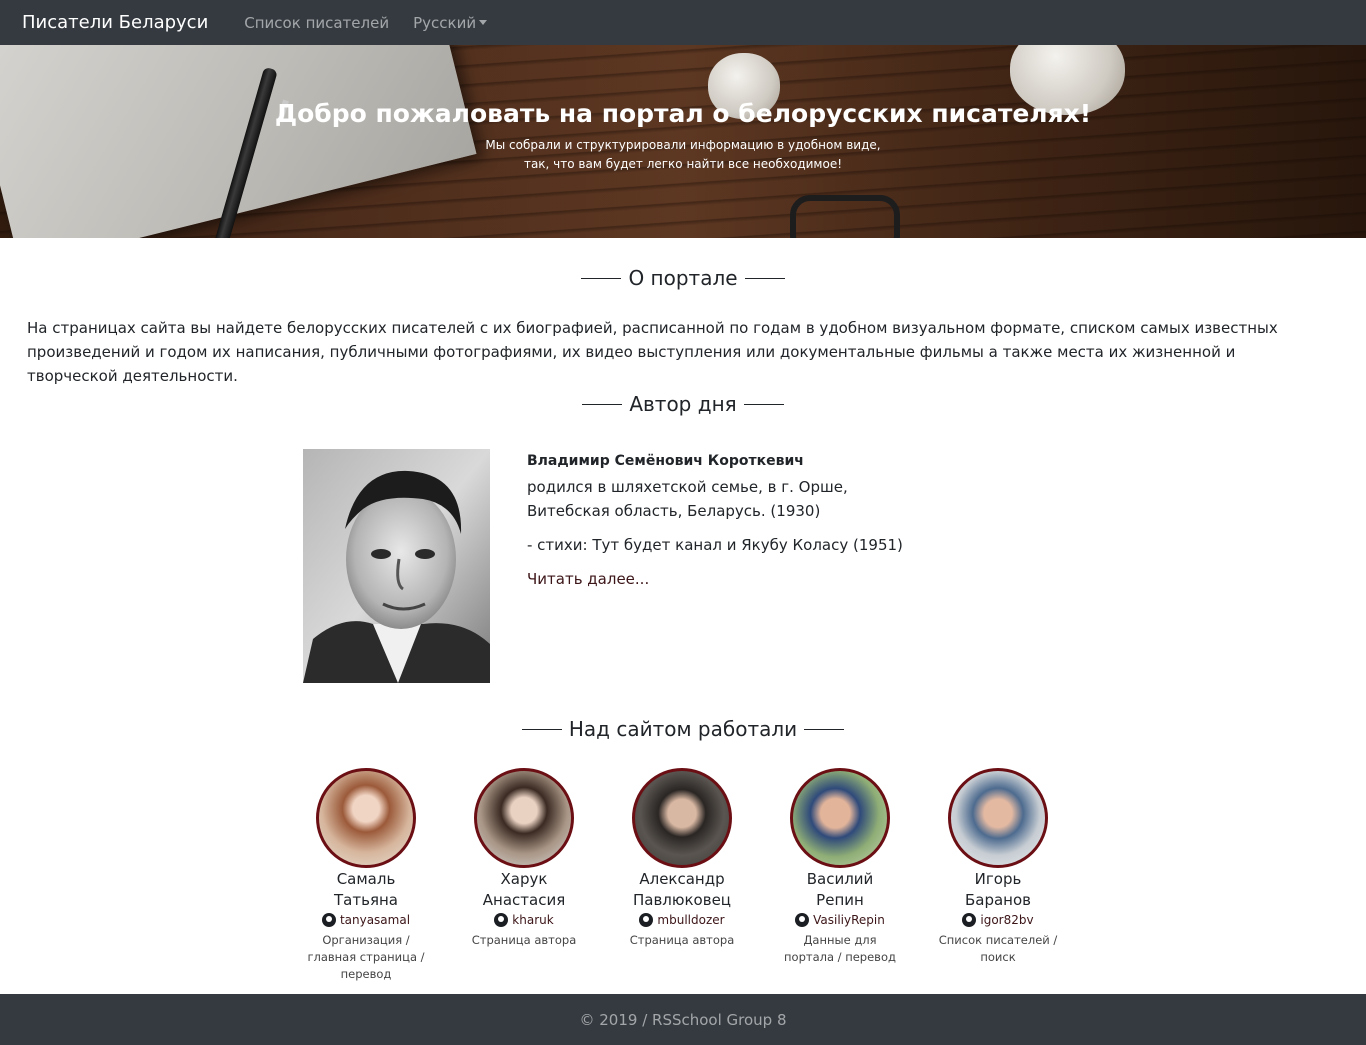 The image size is (1366, 1045). Describe the element at coordinates (524, 900) in the screenshot. I see `member-last-name: Анастасия` at that location.